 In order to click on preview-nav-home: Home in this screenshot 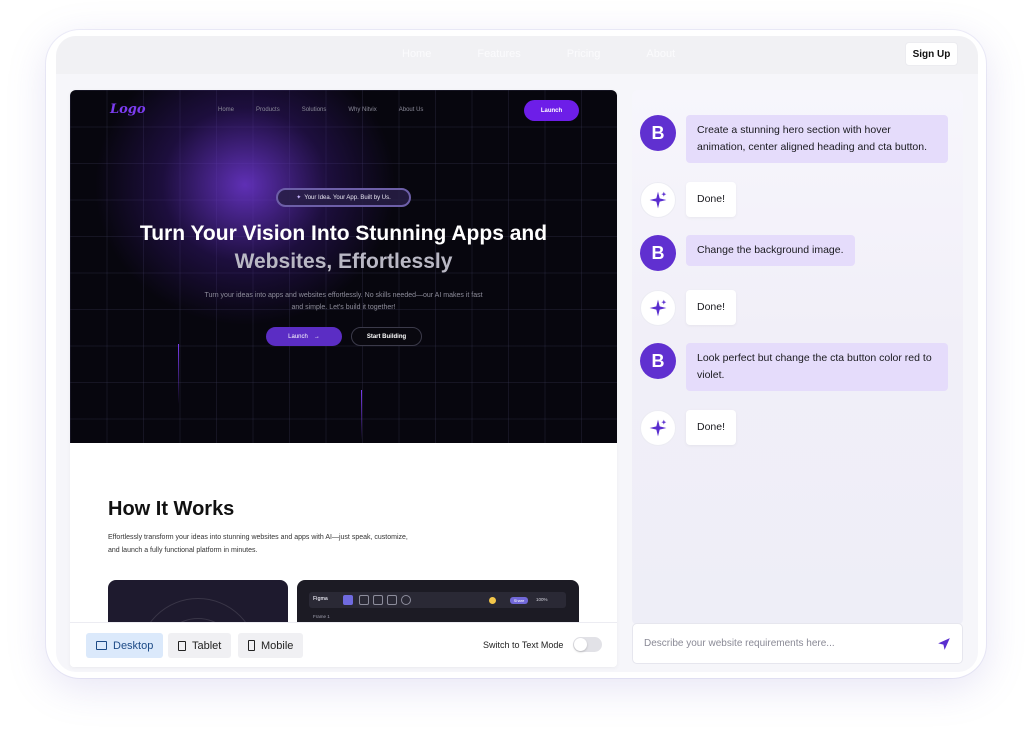, I will do `click(226, 110)`.